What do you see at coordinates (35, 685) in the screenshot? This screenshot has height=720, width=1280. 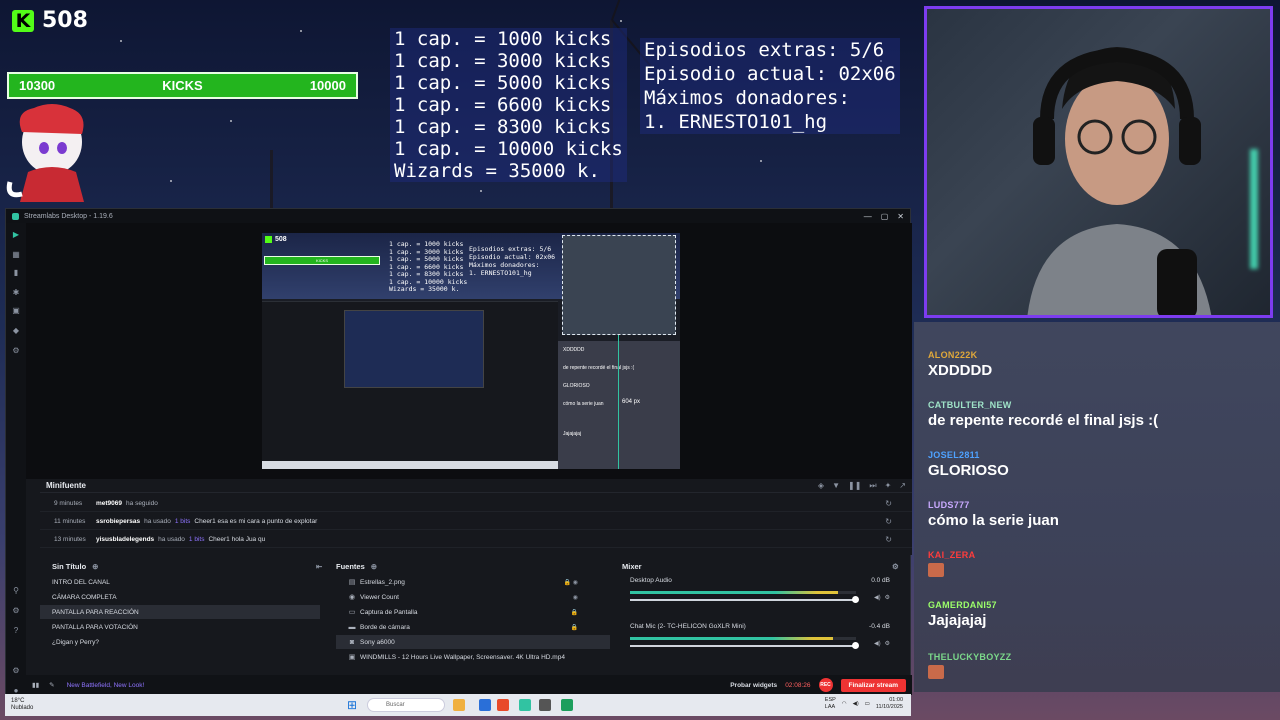 I see `stats-icon: ▮▮` at bounding box center [35, 685].